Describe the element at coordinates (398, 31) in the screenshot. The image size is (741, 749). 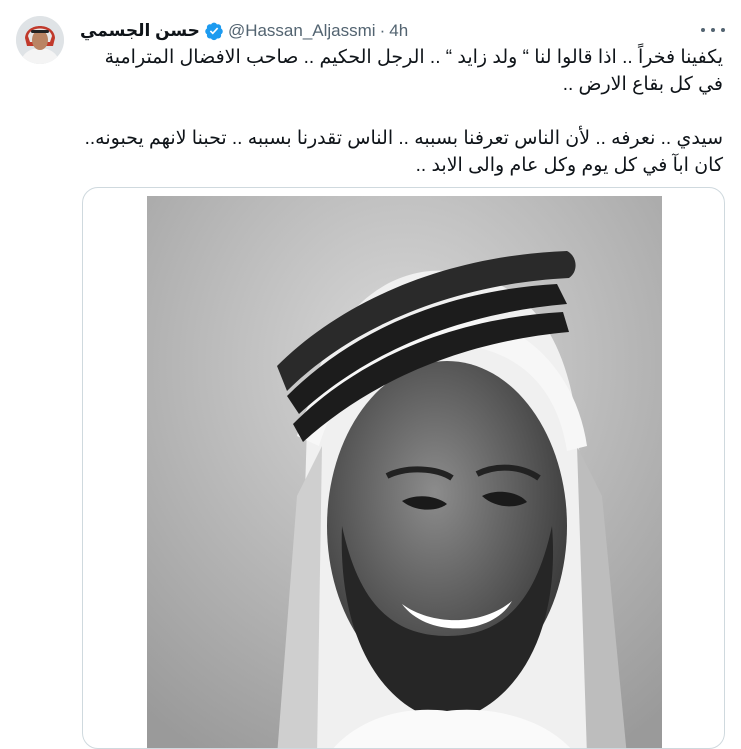
I see `timestamp: 4h` at that location.